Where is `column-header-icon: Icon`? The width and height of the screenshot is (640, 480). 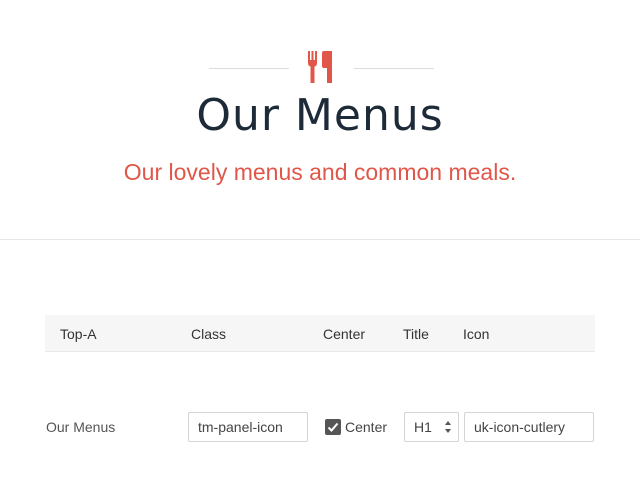
column-header-icon: Icon is located at coordinates (476, 334).